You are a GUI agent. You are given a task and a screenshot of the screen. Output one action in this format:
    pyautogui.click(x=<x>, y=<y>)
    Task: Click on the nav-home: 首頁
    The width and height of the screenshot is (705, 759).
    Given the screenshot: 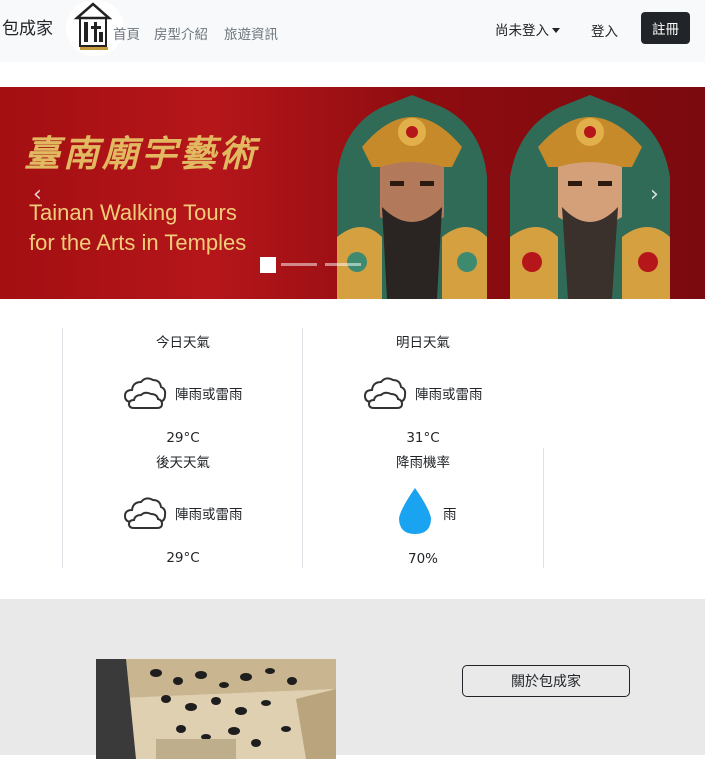 What is the action you would take?
    pyautogui.click(x=126, y=33)
    